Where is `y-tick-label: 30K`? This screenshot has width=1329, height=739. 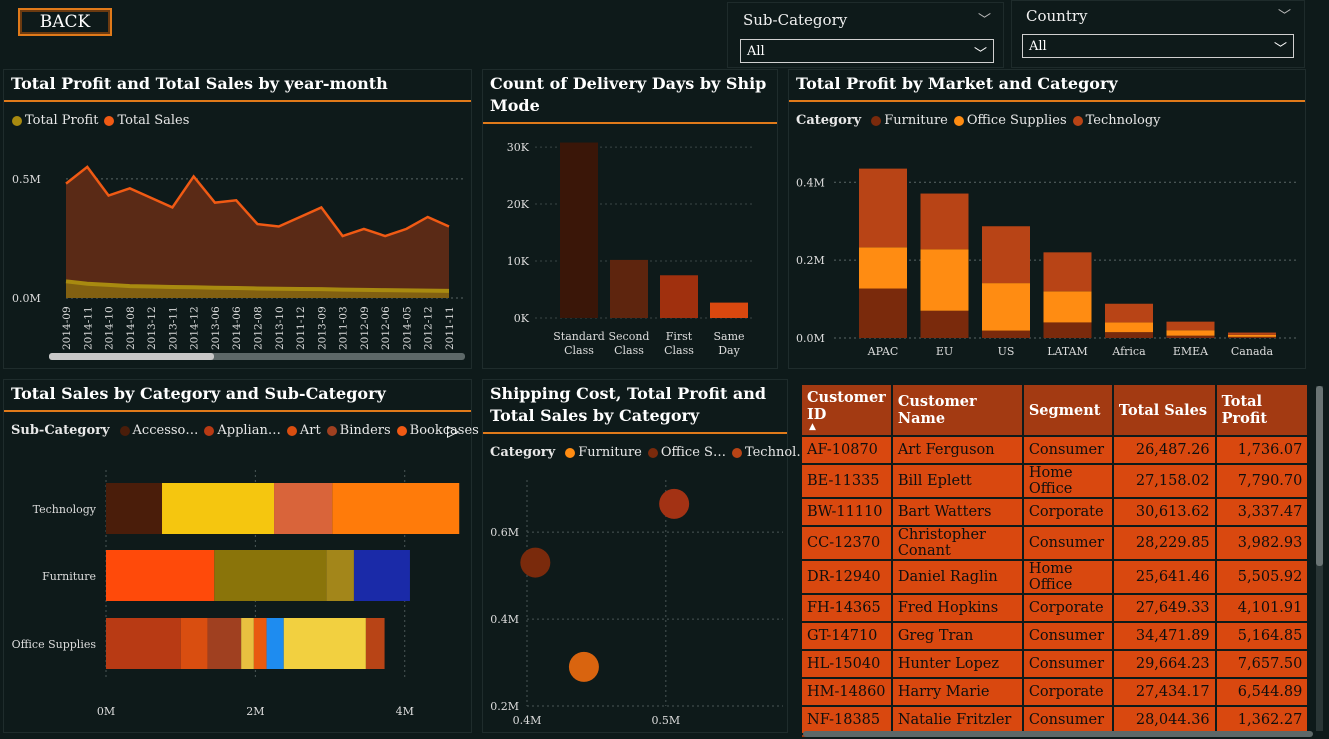 y-tick-label: 30K is located at coordinates (518, 147).